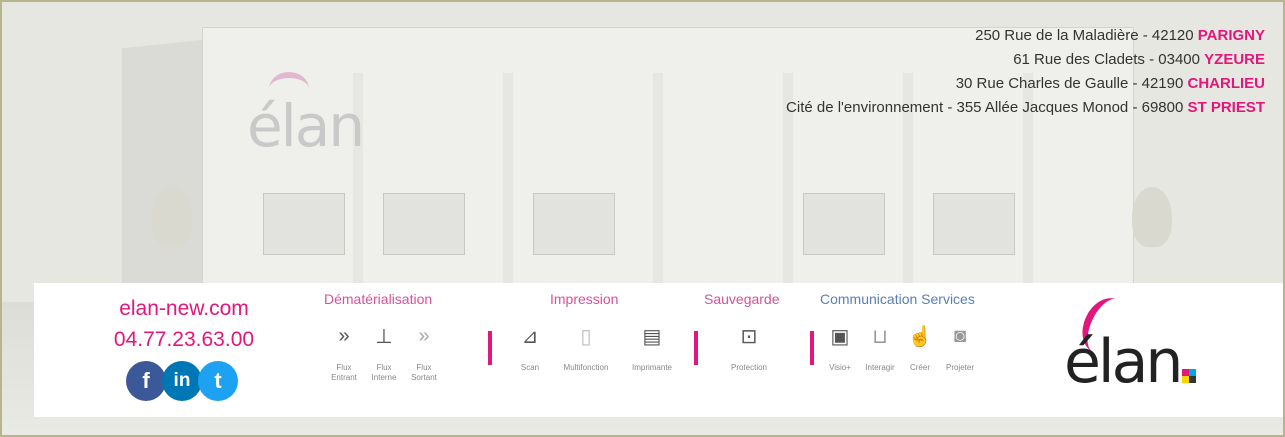 This screenshot has height=437, width=1285. What do you see at coordinates (530, 336) in the screenshot?
I see `scanner-icon: ⊿` at bounding box center [530, 336].